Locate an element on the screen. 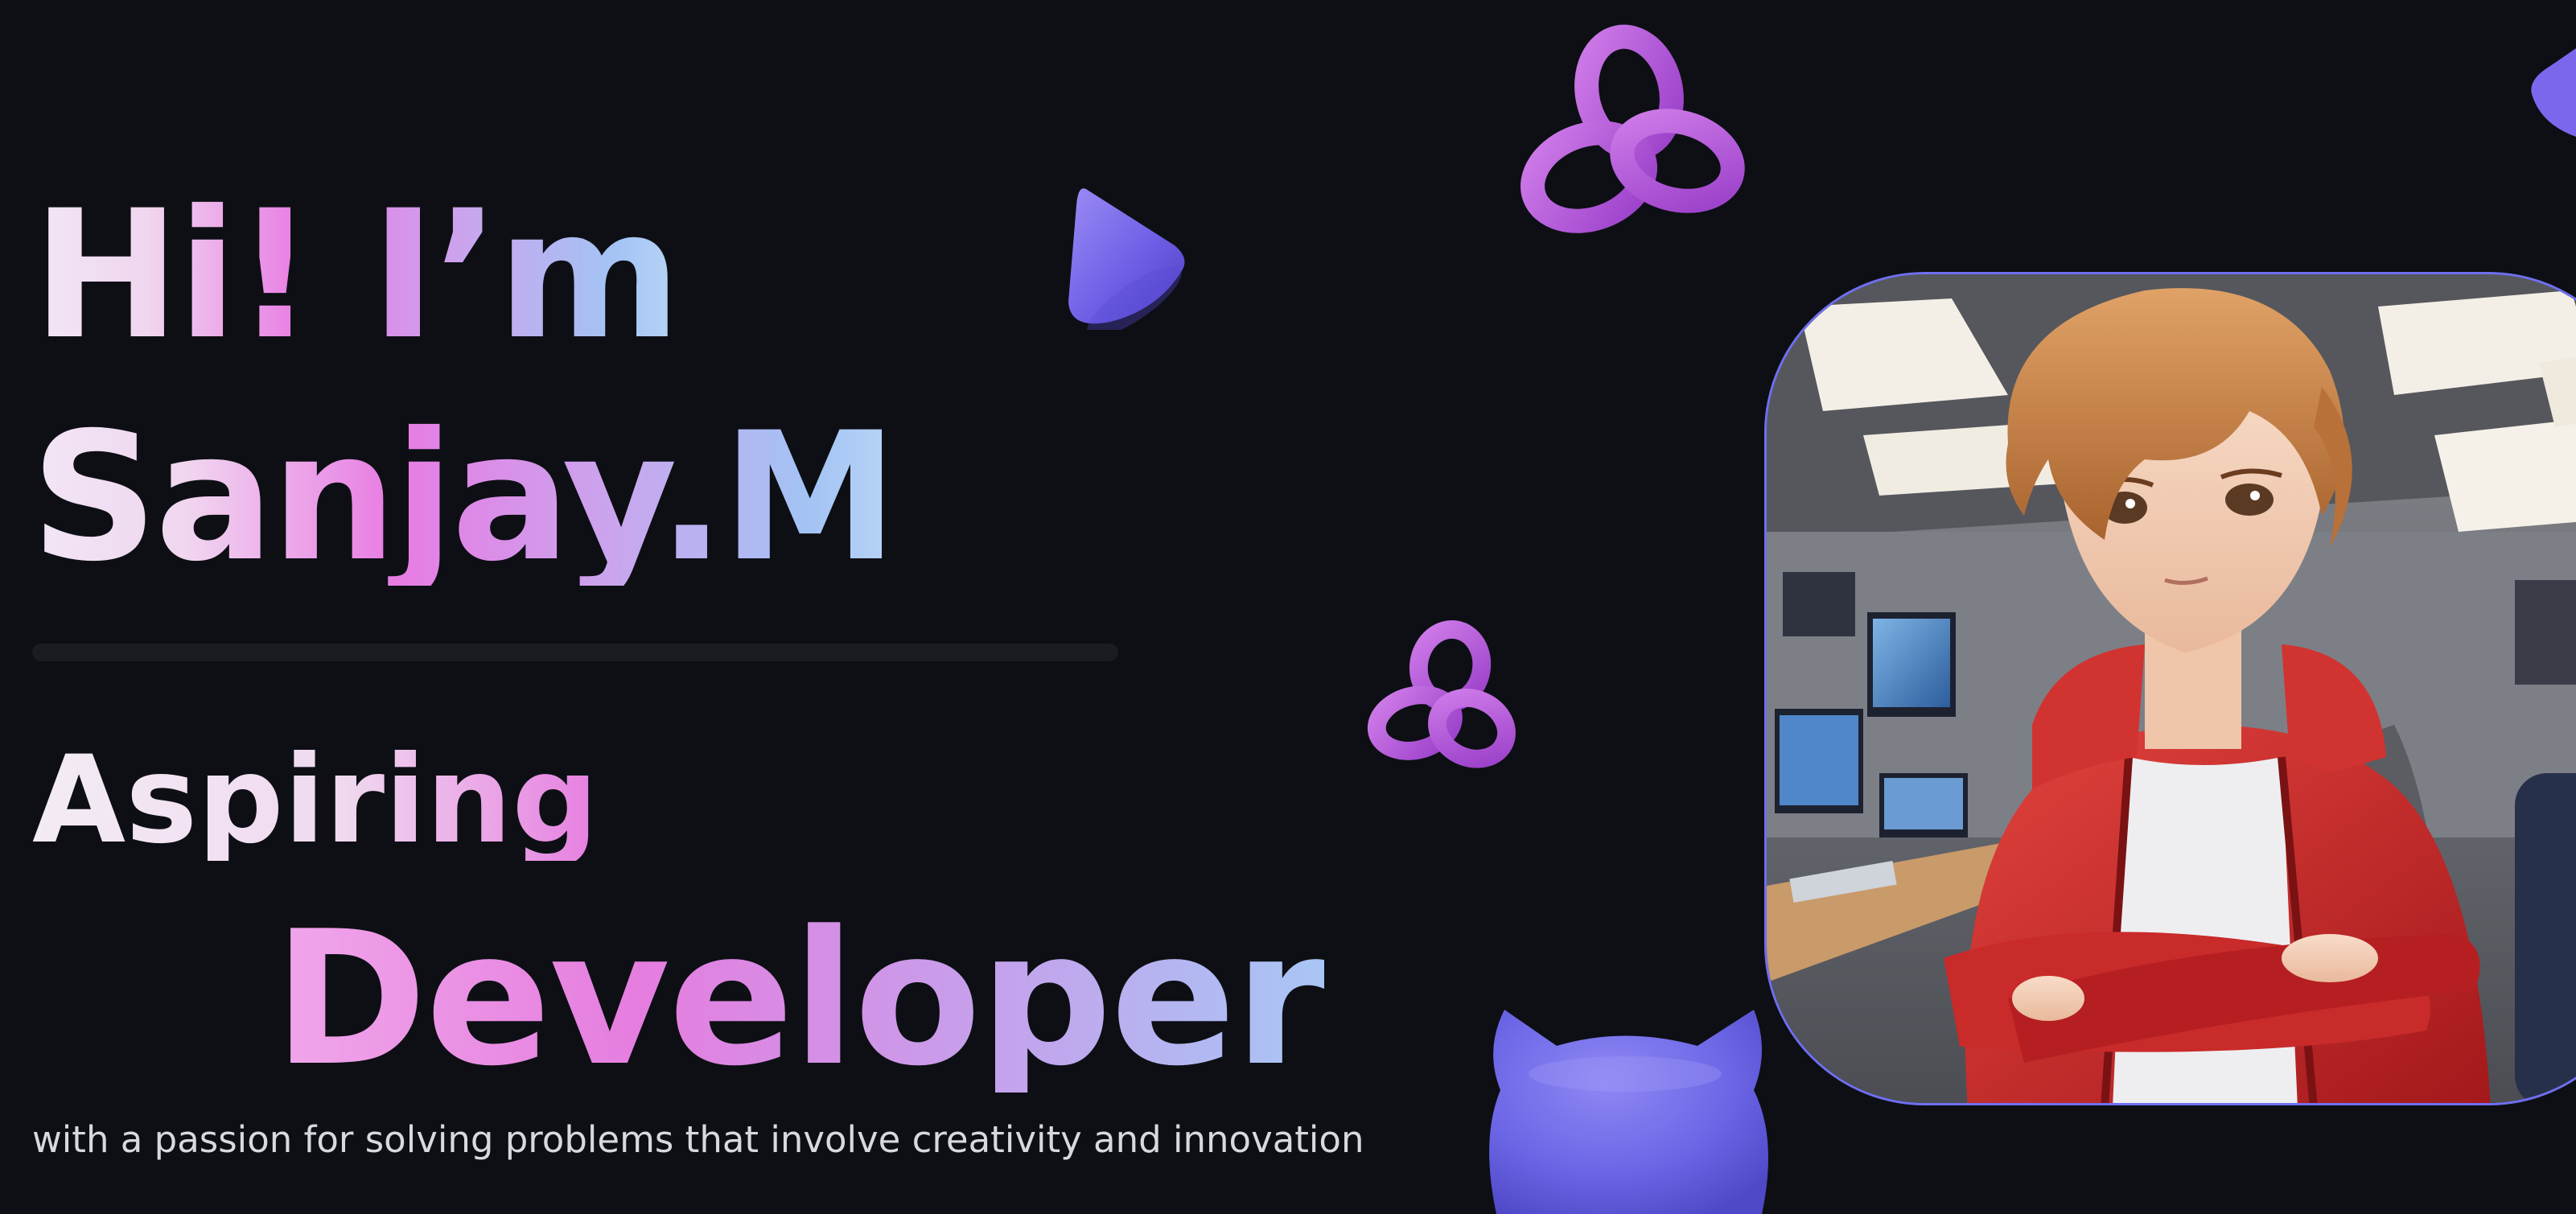 This screenshot has height=1214, width=2576. role-heading-line-1: Aspiring is located at coordinates (315, 800).